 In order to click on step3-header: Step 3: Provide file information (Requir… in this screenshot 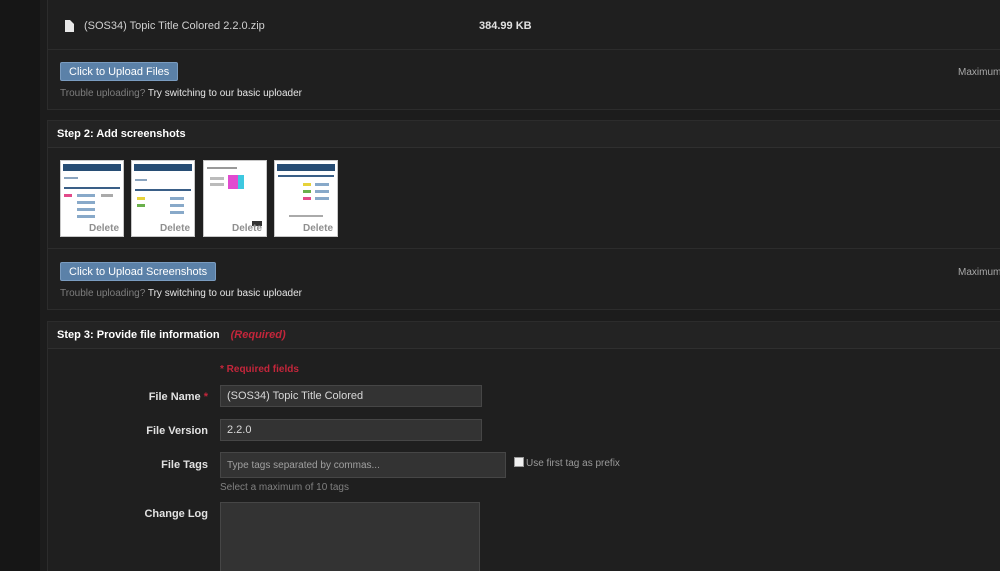, I will do `click(524, 335)`.